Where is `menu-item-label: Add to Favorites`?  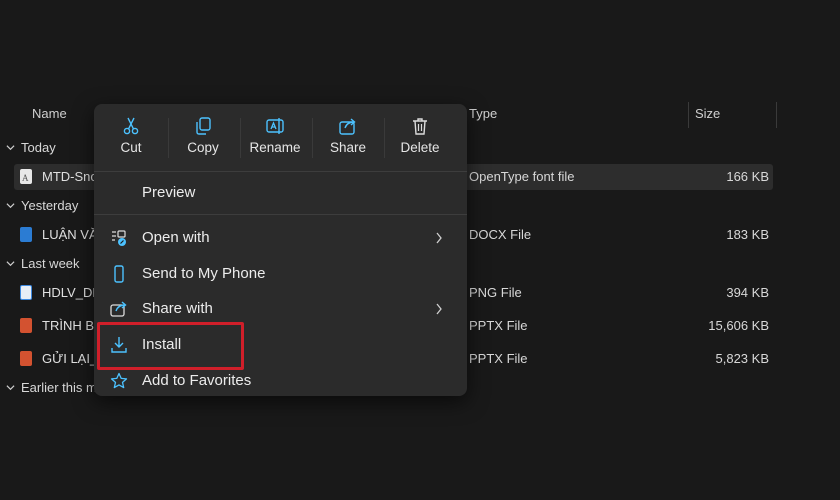
menu-item-label: Add to Favorites is located at coordinates (197, 380).